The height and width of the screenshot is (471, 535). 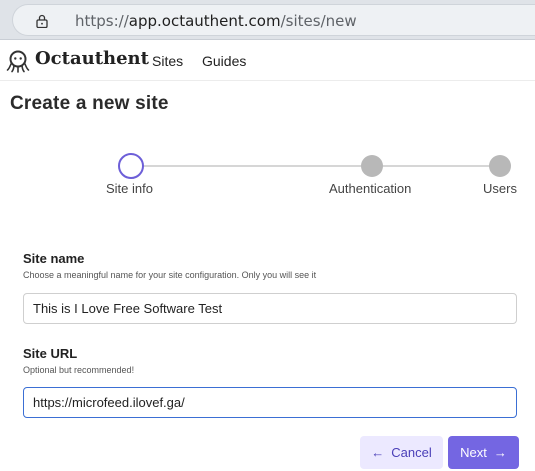 What do you see at coordinates (318, 21) in the screenshot?
I see `url-path: /sites/new` at bounding box center [318, 21].